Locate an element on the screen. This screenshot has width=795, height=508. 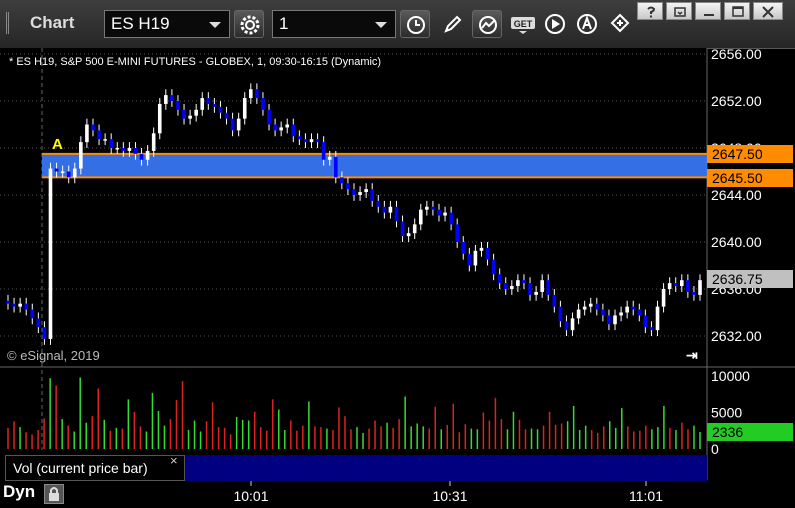
draw-button is located at coordinates (453, 24).